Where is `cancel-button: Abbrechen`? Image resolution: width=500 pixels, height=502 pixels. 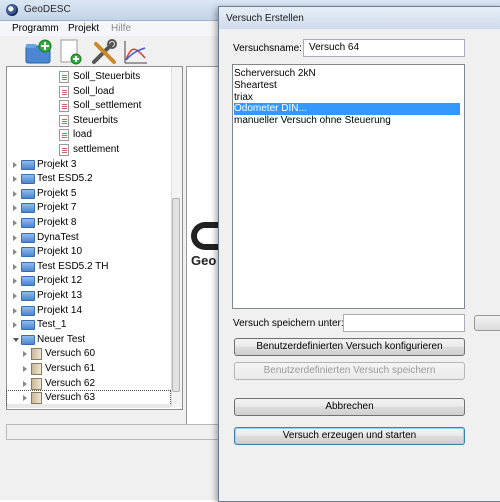
cancel-button: Abbrechen is located at coordinates (349, 407).